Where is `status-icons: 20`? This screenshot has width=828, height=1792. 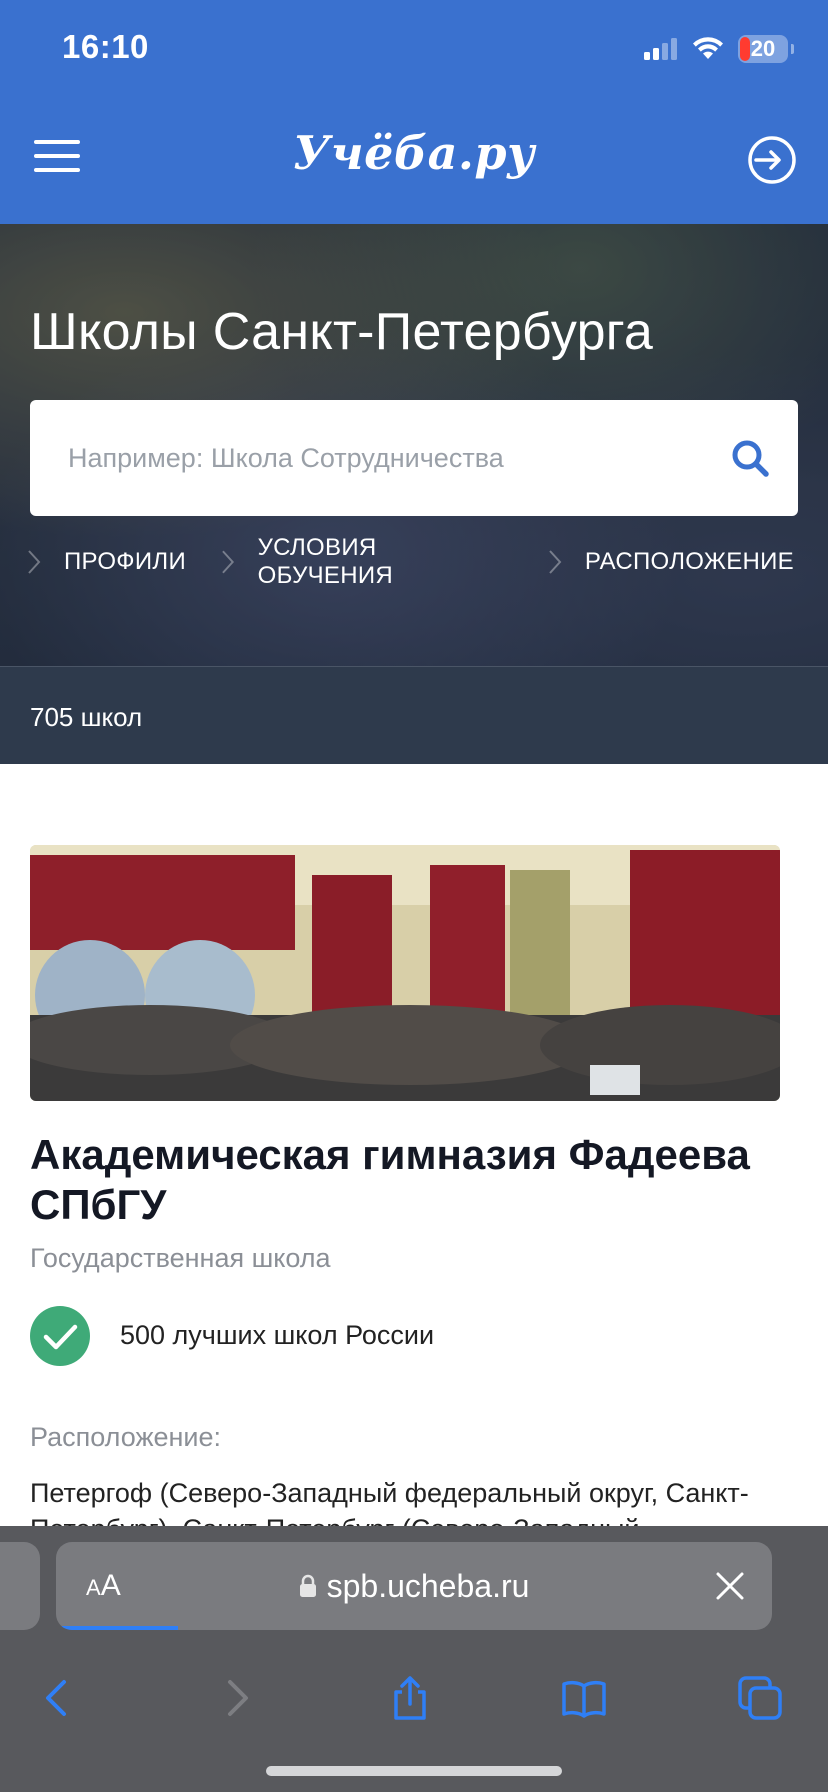 status-icons: 20 is located at coordinates (719, 49).